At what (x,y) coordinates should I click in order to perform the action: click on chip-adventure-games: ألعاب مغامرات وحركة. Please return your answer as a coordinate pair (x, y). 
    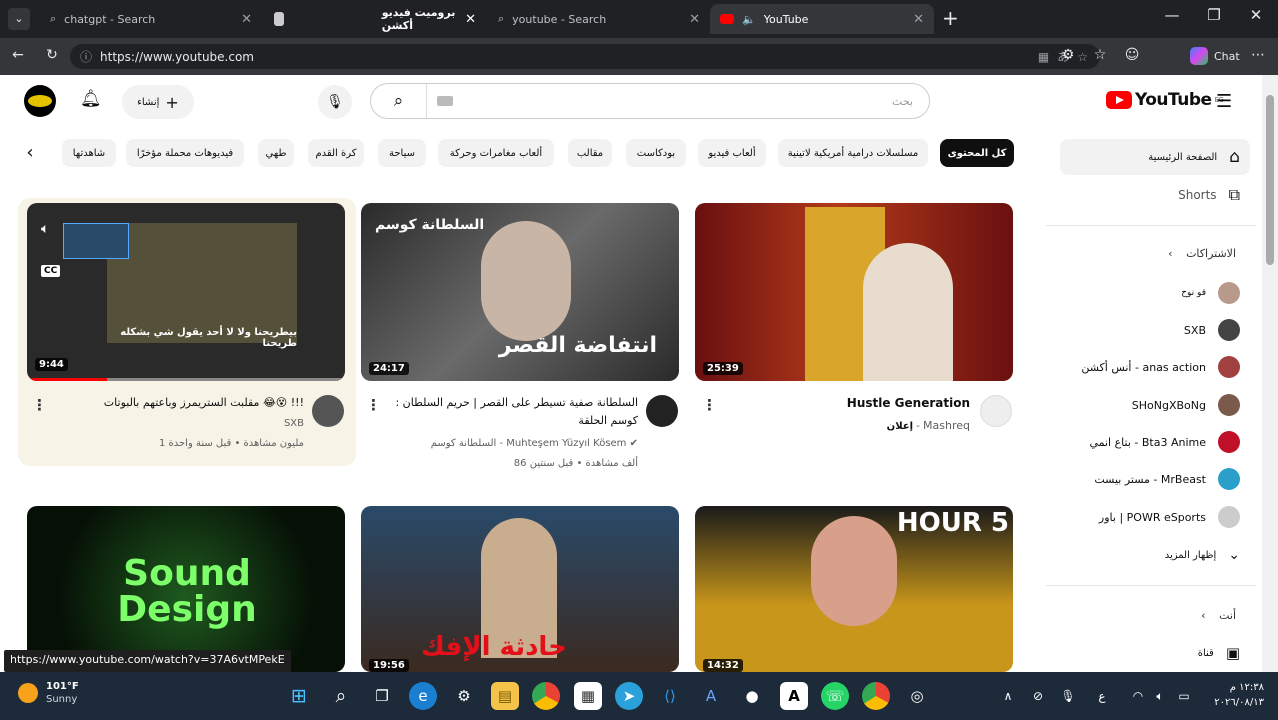
    Looking at the image, I should click on (496, 153).